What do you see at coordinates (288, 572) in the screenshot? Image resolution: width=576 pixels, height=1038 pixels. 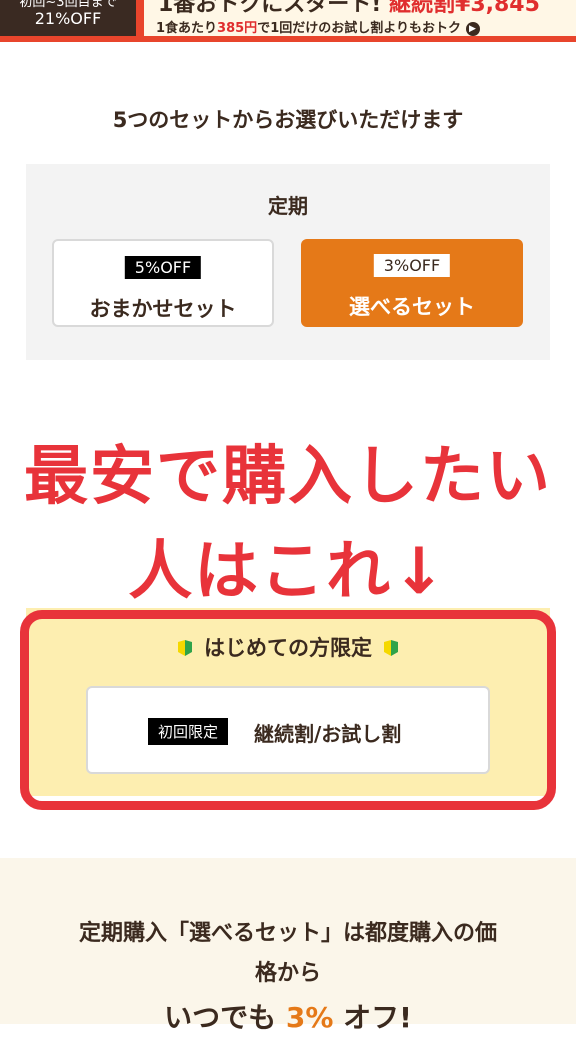 I see `overlay-callout-line2: 人はこれ↓` at bounding box center [288, 572].